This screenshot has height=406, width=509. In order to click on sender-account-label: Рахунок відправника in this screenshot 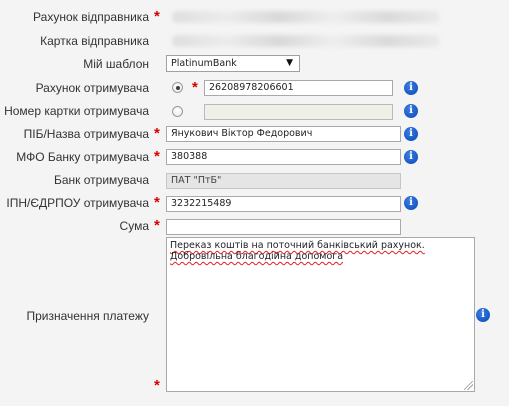, I will do `click(91, 17)`.